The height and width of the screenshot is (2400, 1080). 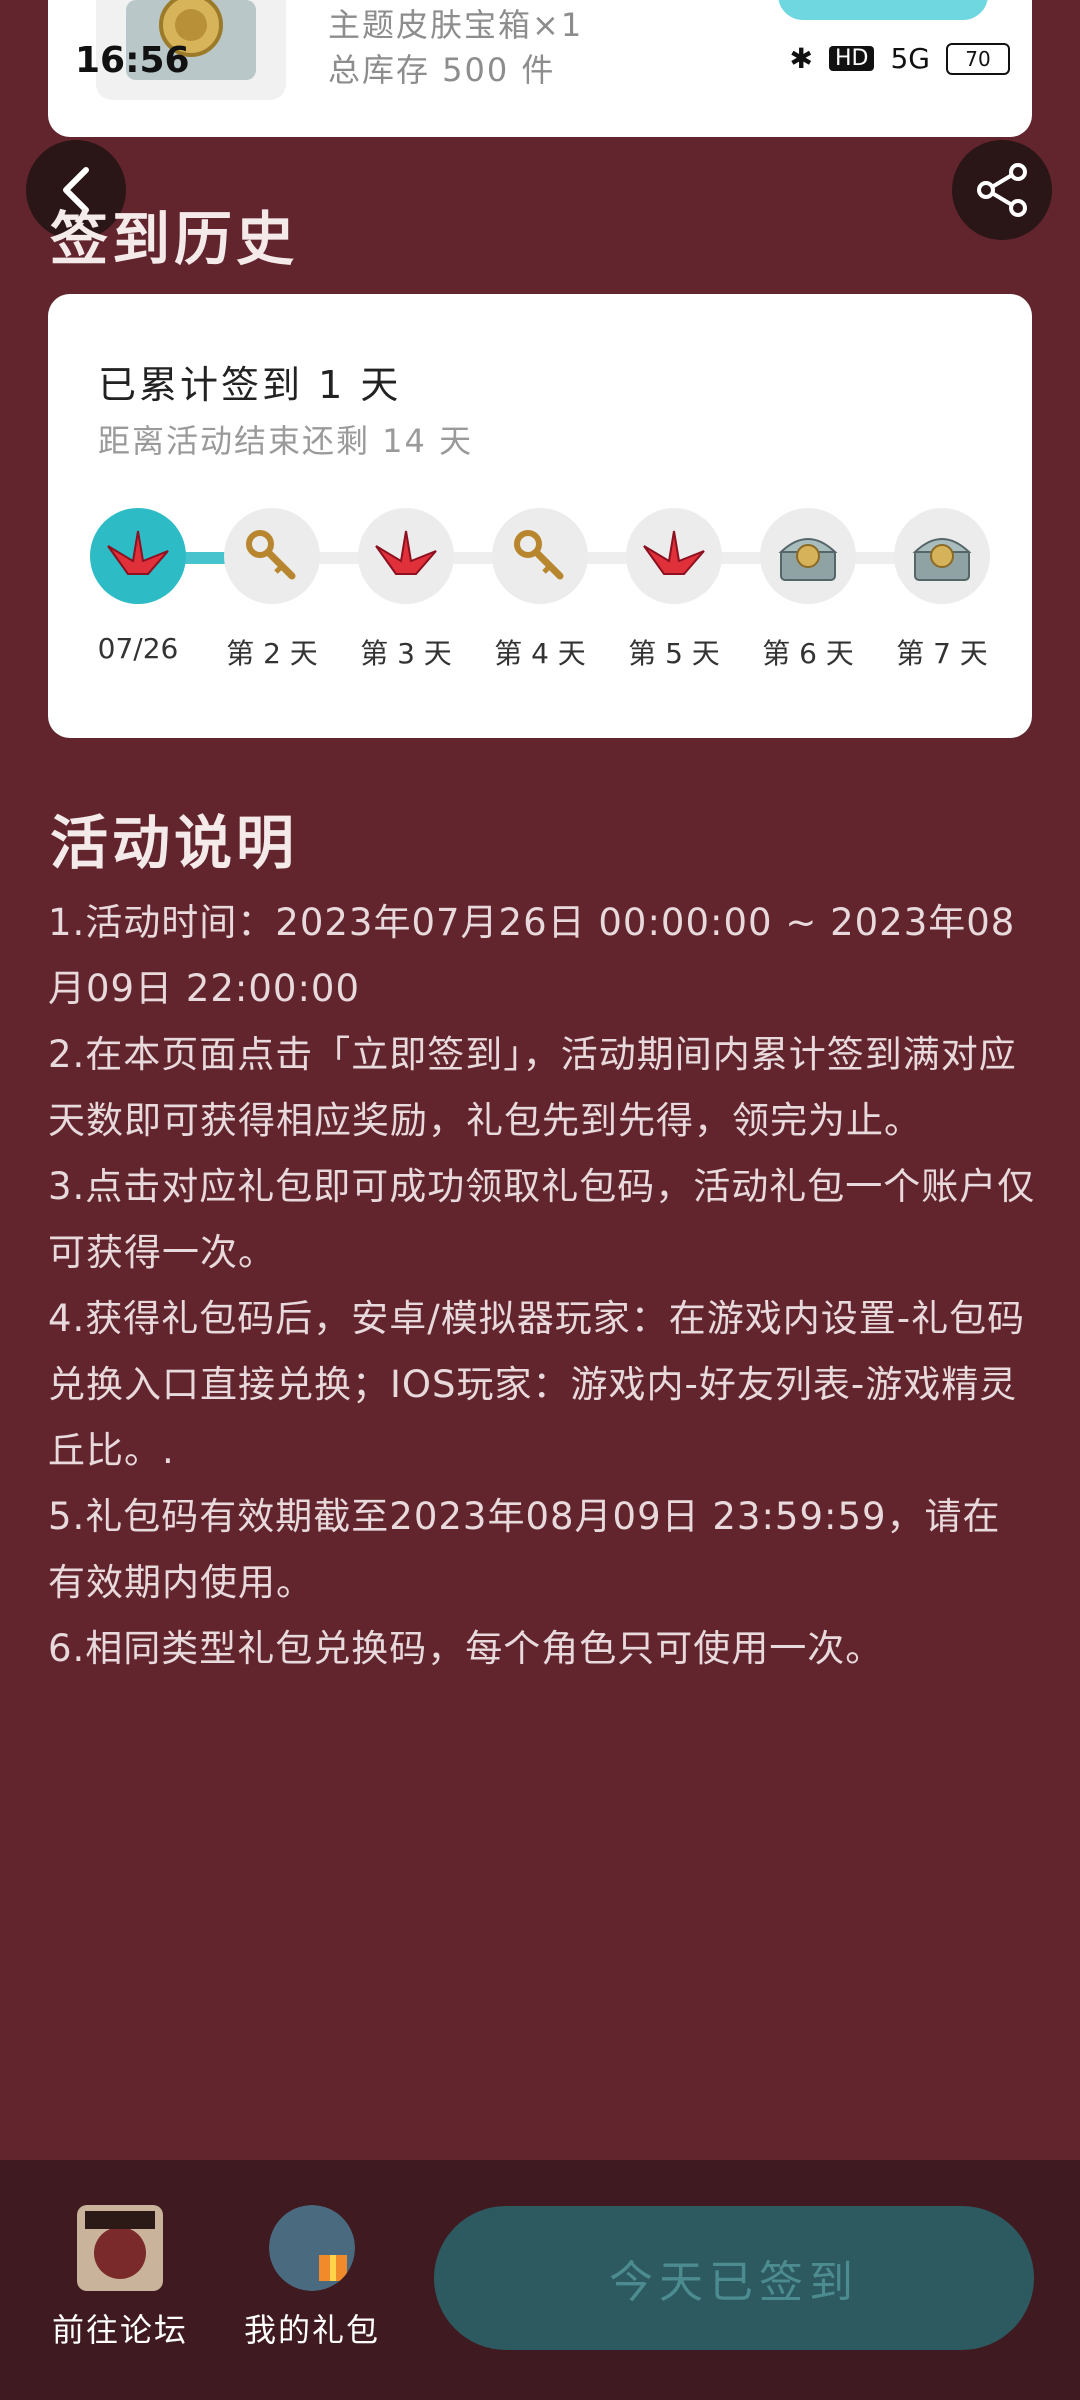 What do you see at coordinates (272, 653) in the screenshot?
I see `day-2-label: 第 2 天` at bounding box center [272, 653].